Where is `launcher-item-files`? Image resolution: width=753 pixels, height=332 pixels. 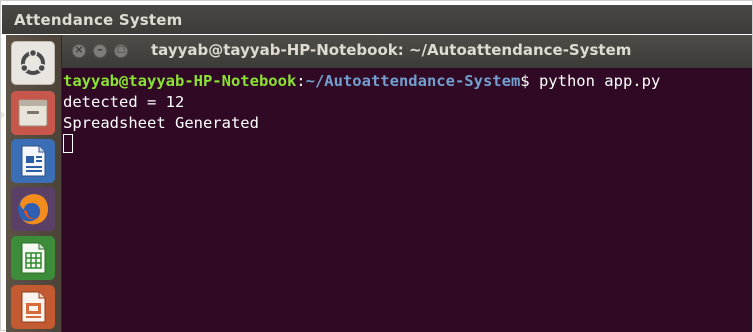
launcher-item-files is located at coordinates (33, 113).